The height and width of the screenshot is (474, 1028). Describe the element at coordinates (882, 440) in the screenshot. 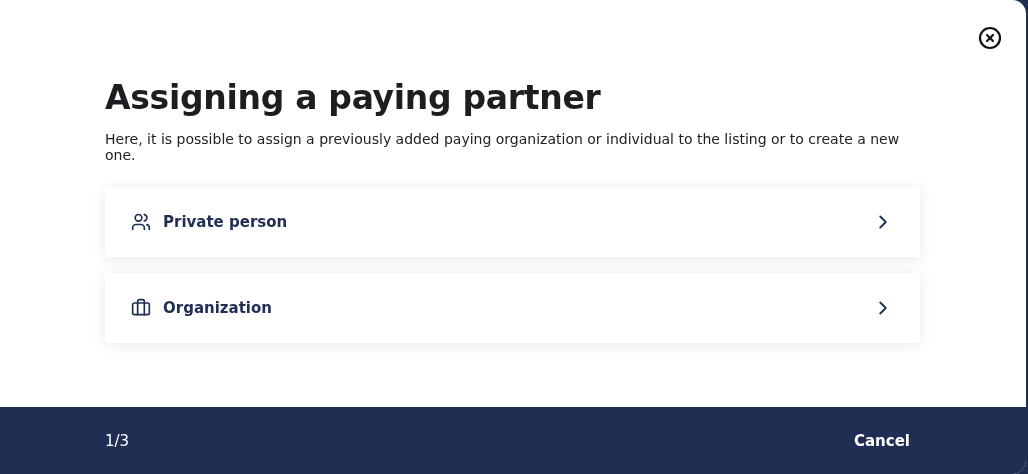

I see `cancel-button: Cancel` at that location.